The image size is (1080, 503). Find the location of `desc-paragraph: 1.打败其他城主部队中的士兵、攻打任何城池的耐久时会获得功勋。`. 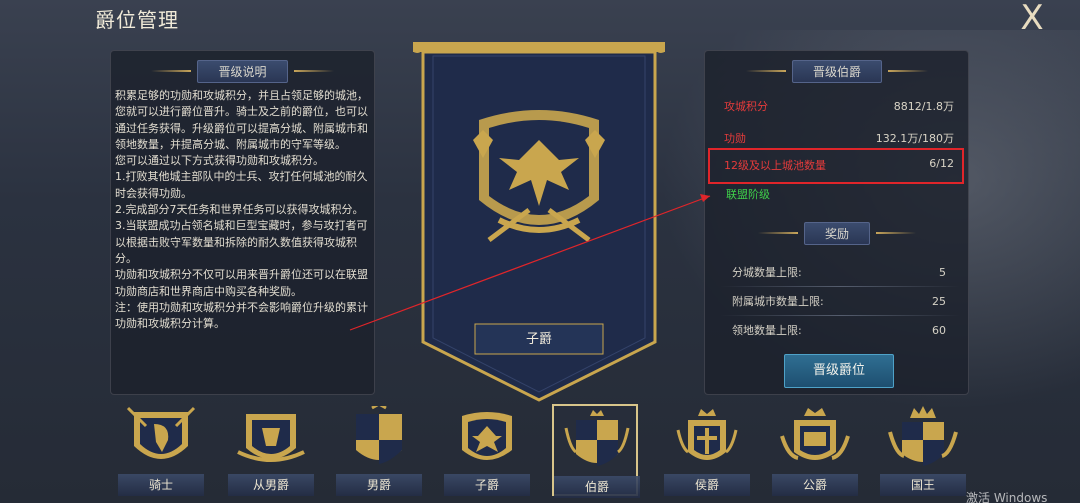

desc-paragraph: 1.打败其他城主部队中的士兵、攻打任何城池的耐久时会获得功勋。 is located at coordinates (241, 185).